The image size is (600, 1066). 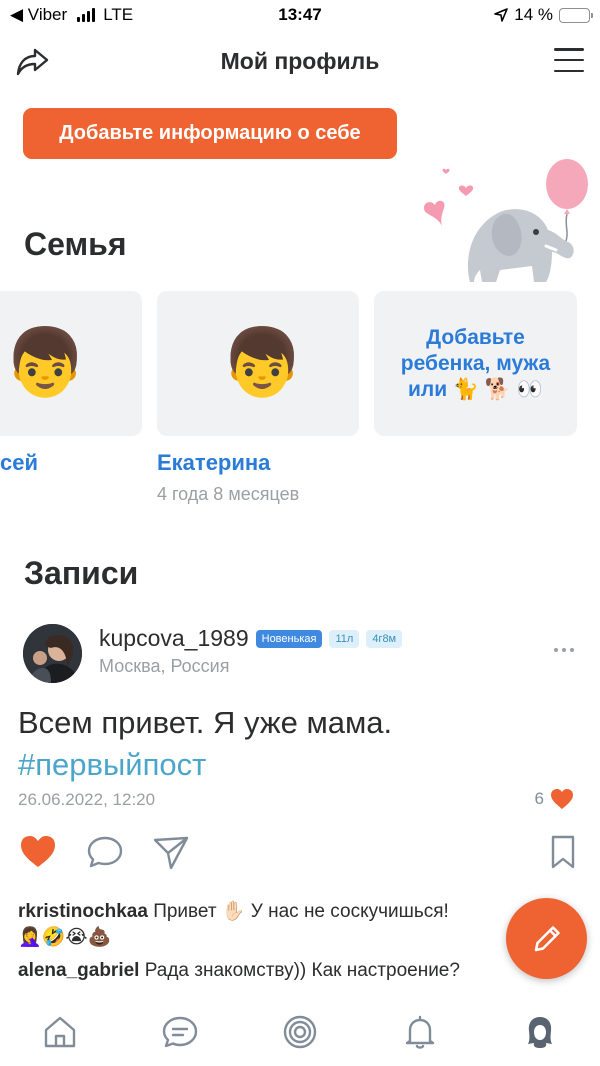 I want to click on add-family-member-card: Добавьте ребенка, мужа или 🐈 🐕 👀, so click(x=475, y=363).